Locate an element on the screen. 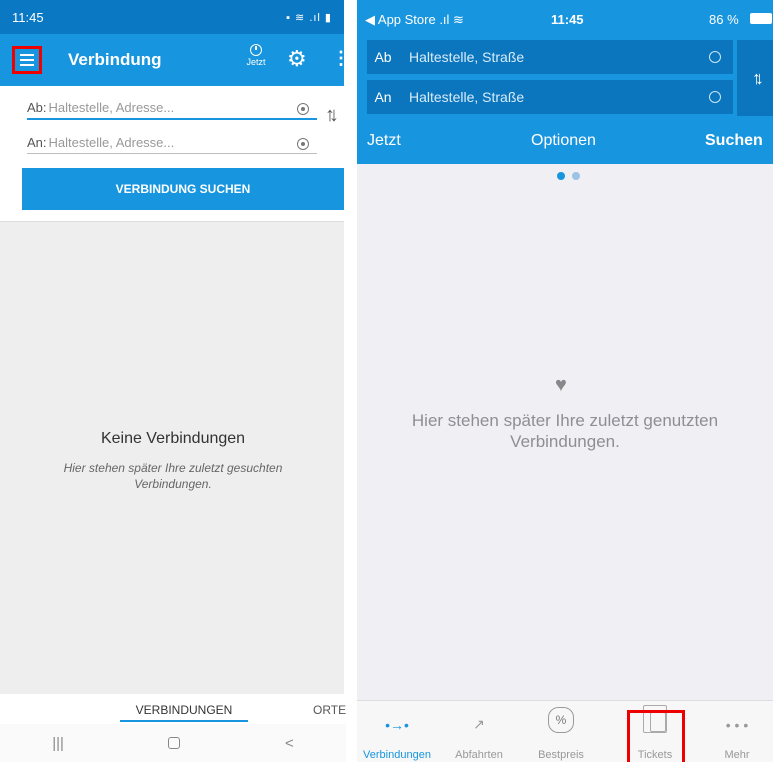  ab-prefix: Ab: is located at coordinates (37, 107).